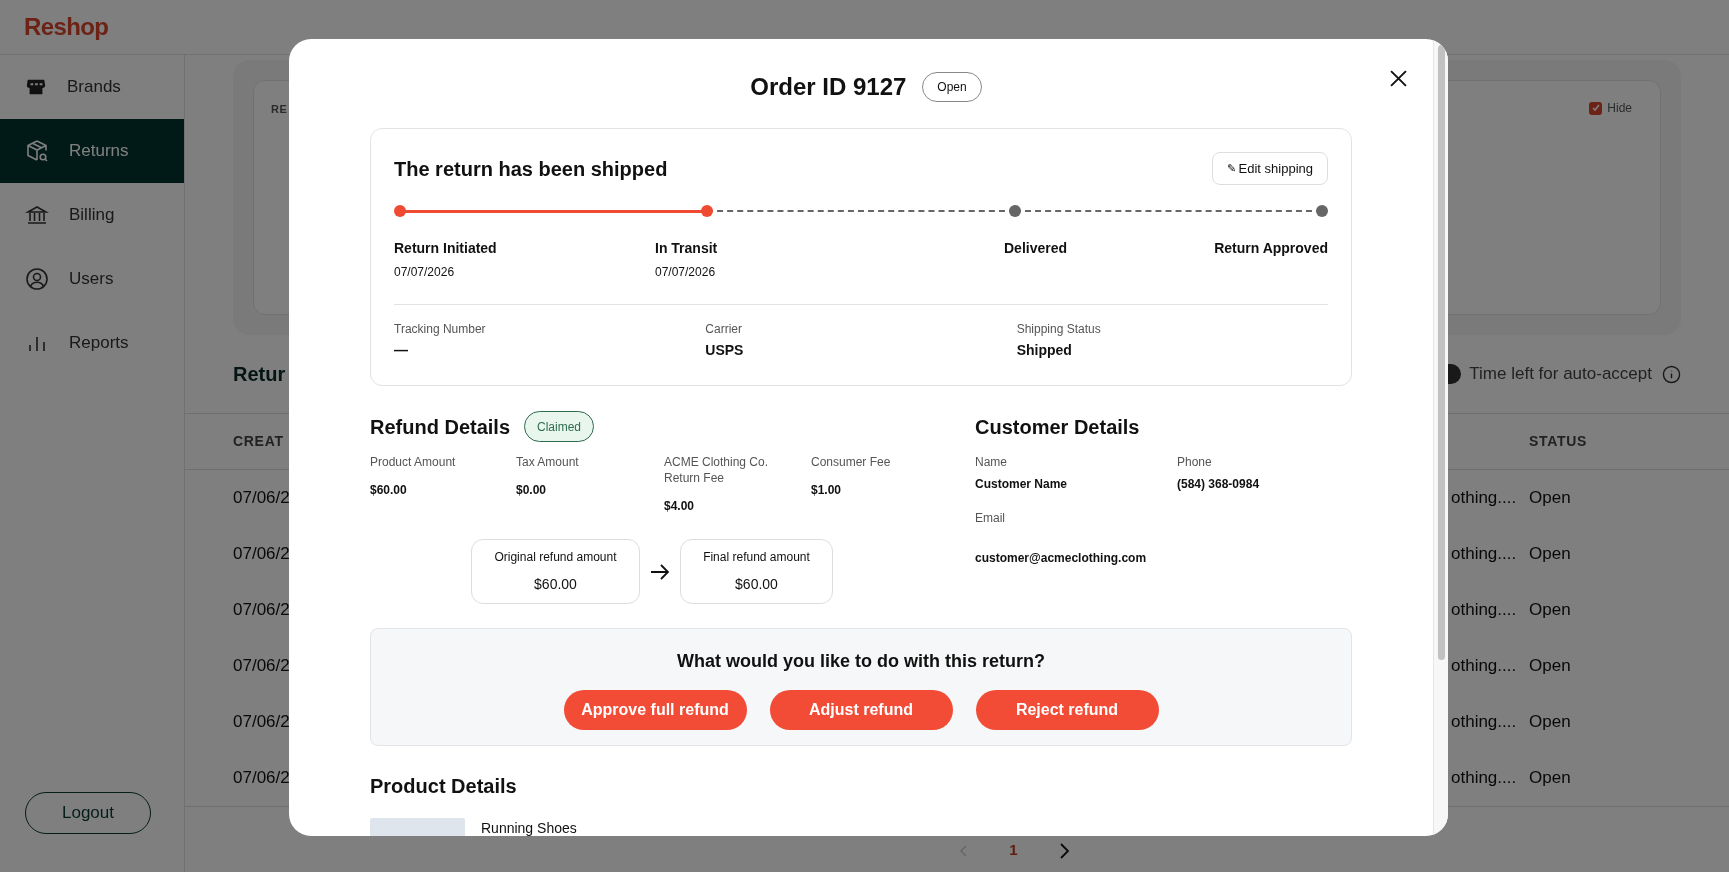 Image resolution: width=1729 pixels, height=872 pixels. What do you see at coordinates (259, 374) in the screenshot?
I see `section-title: Retur` at bounding box center [259, 374].